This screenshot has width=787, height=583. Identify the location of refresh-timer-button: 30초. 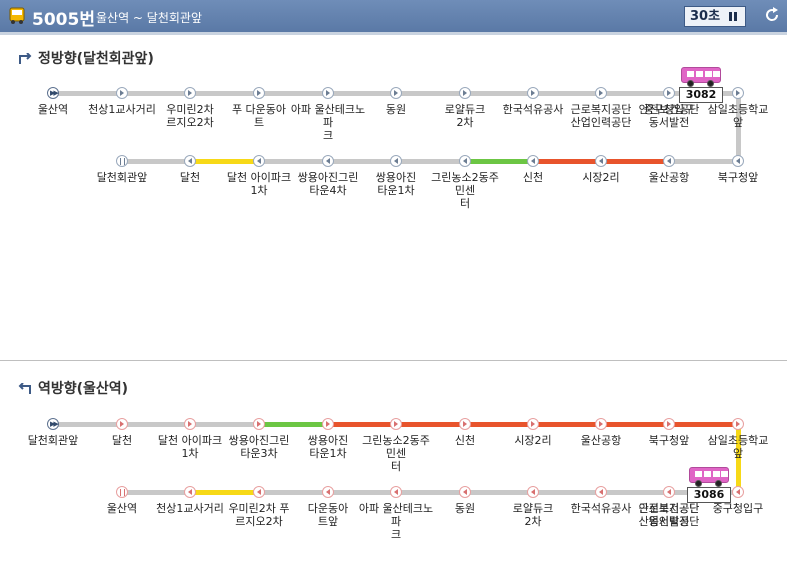
(715, 16).